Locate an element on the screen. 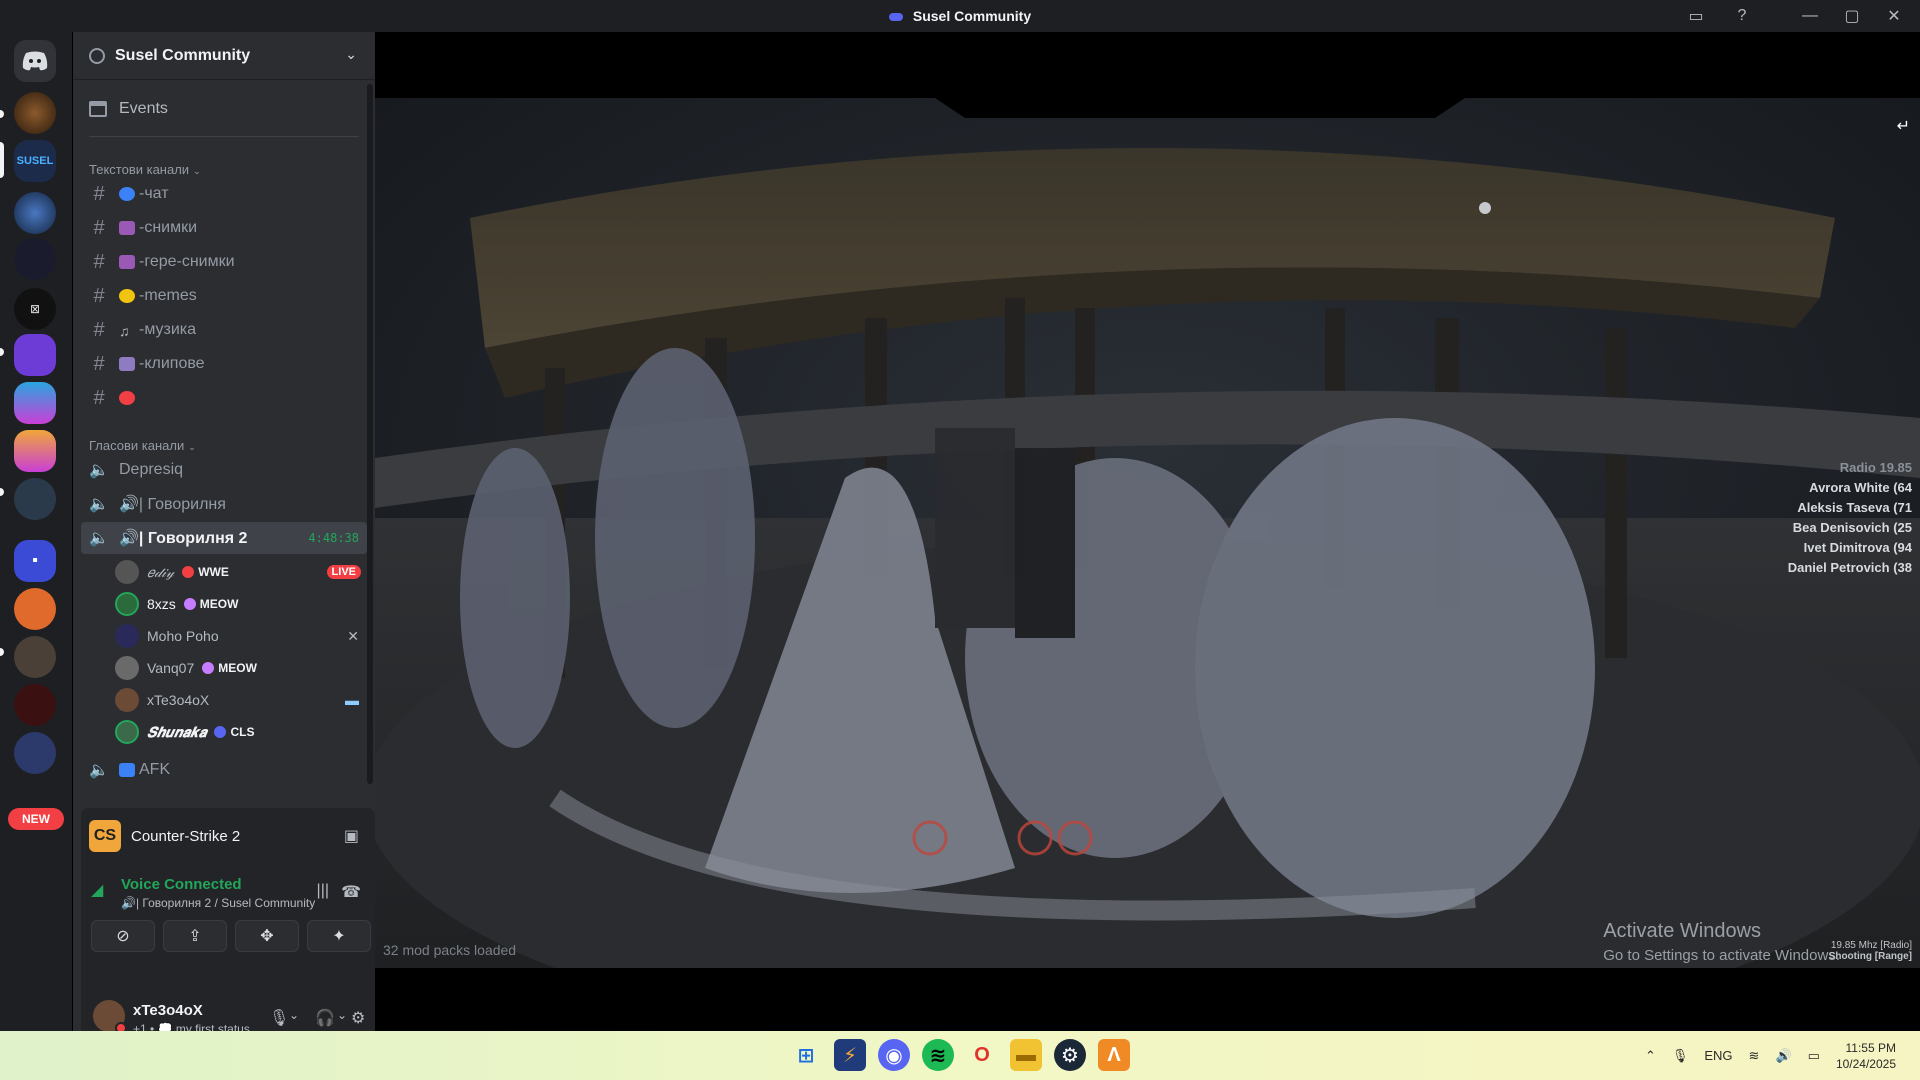 This screenshot has width=1920, height=1080. activities-button: ✥ is located at coordinates (267, 936).